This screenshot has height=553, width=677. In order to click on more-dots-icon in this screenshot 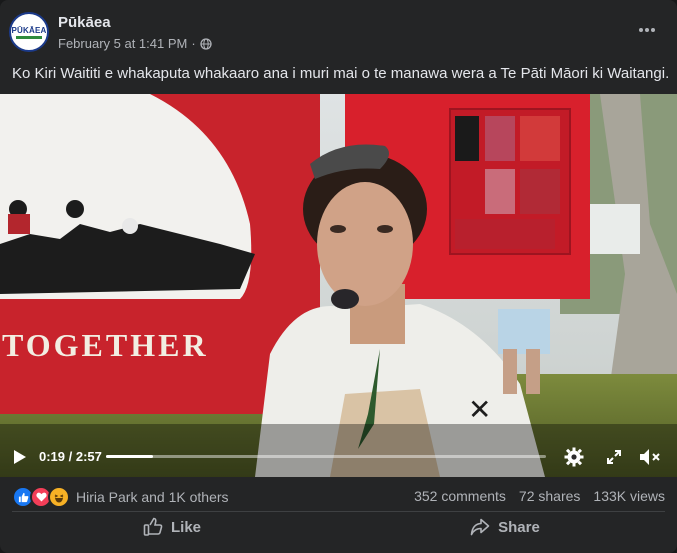, I will do `click(647, 30)`.